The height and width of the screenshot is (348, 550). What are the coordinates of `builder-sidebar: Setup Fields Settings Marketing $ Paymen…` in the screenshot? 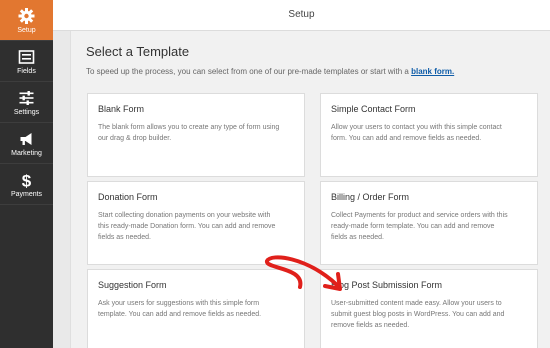 It's located at (26, 174).